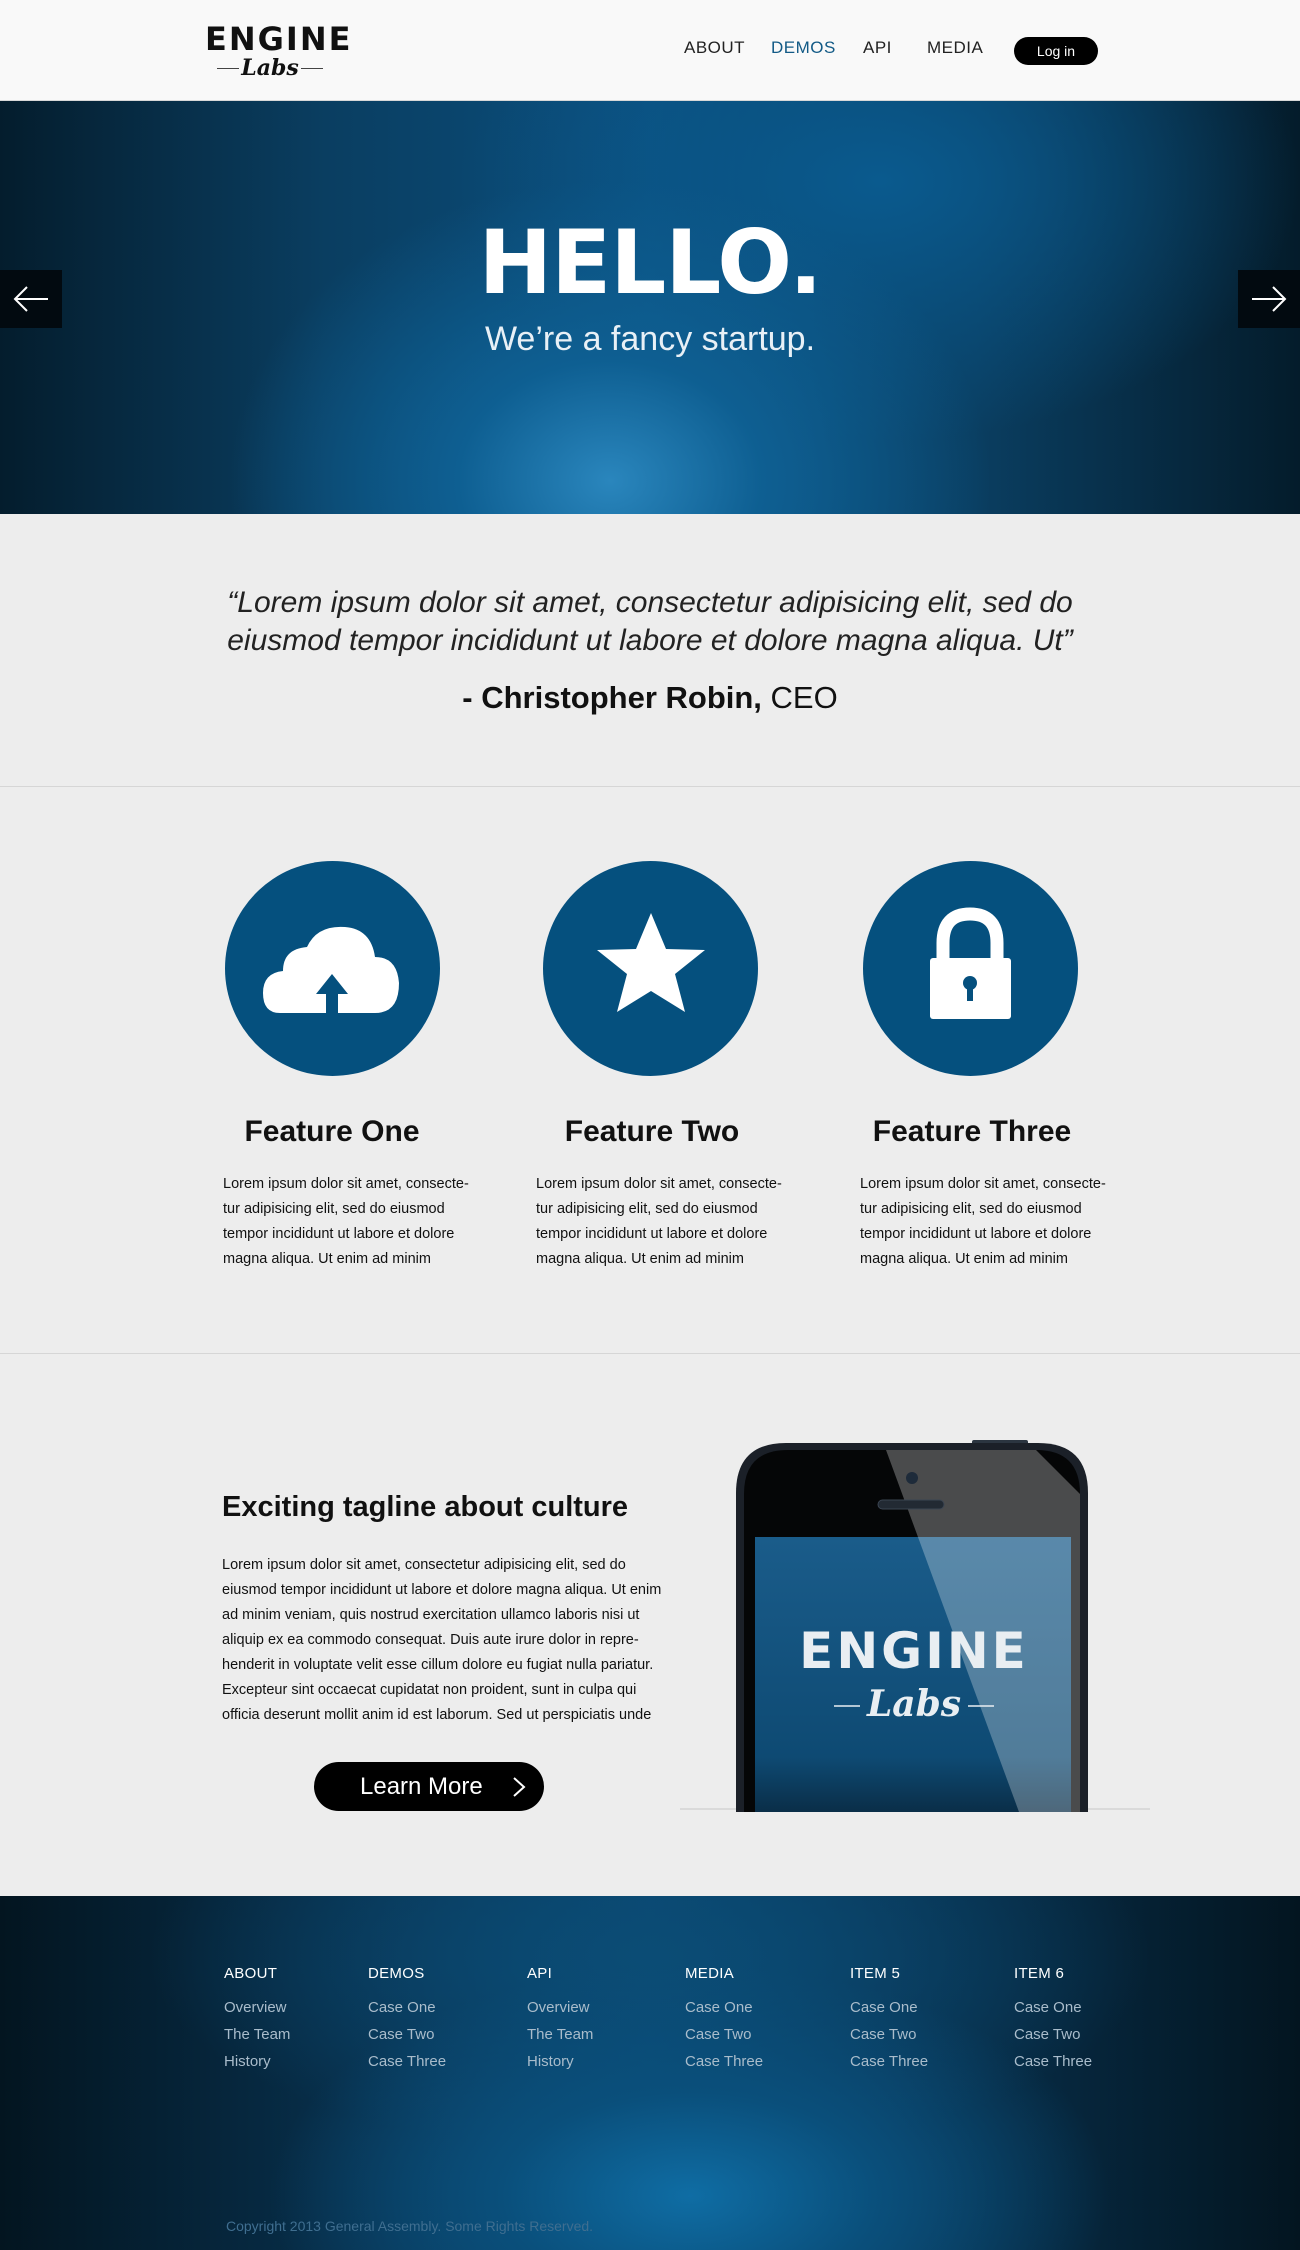 Image resolution: width=1300 pixels, height=2250 pixels. I want to click on logo-wordmark-top: ENGINE, so click(279, 39).